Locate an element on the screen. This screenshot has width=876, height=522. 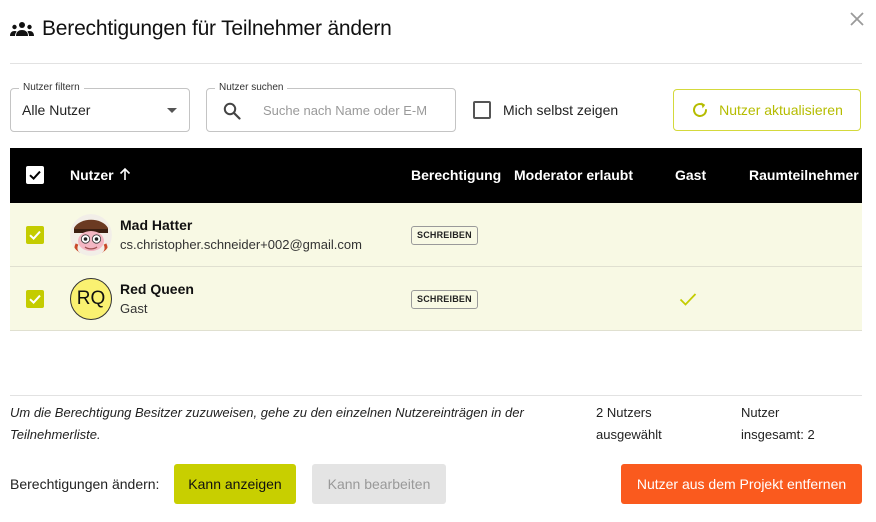
selected-count: 2 Nutzers ausgewählt is located at coordinates (629, 424).